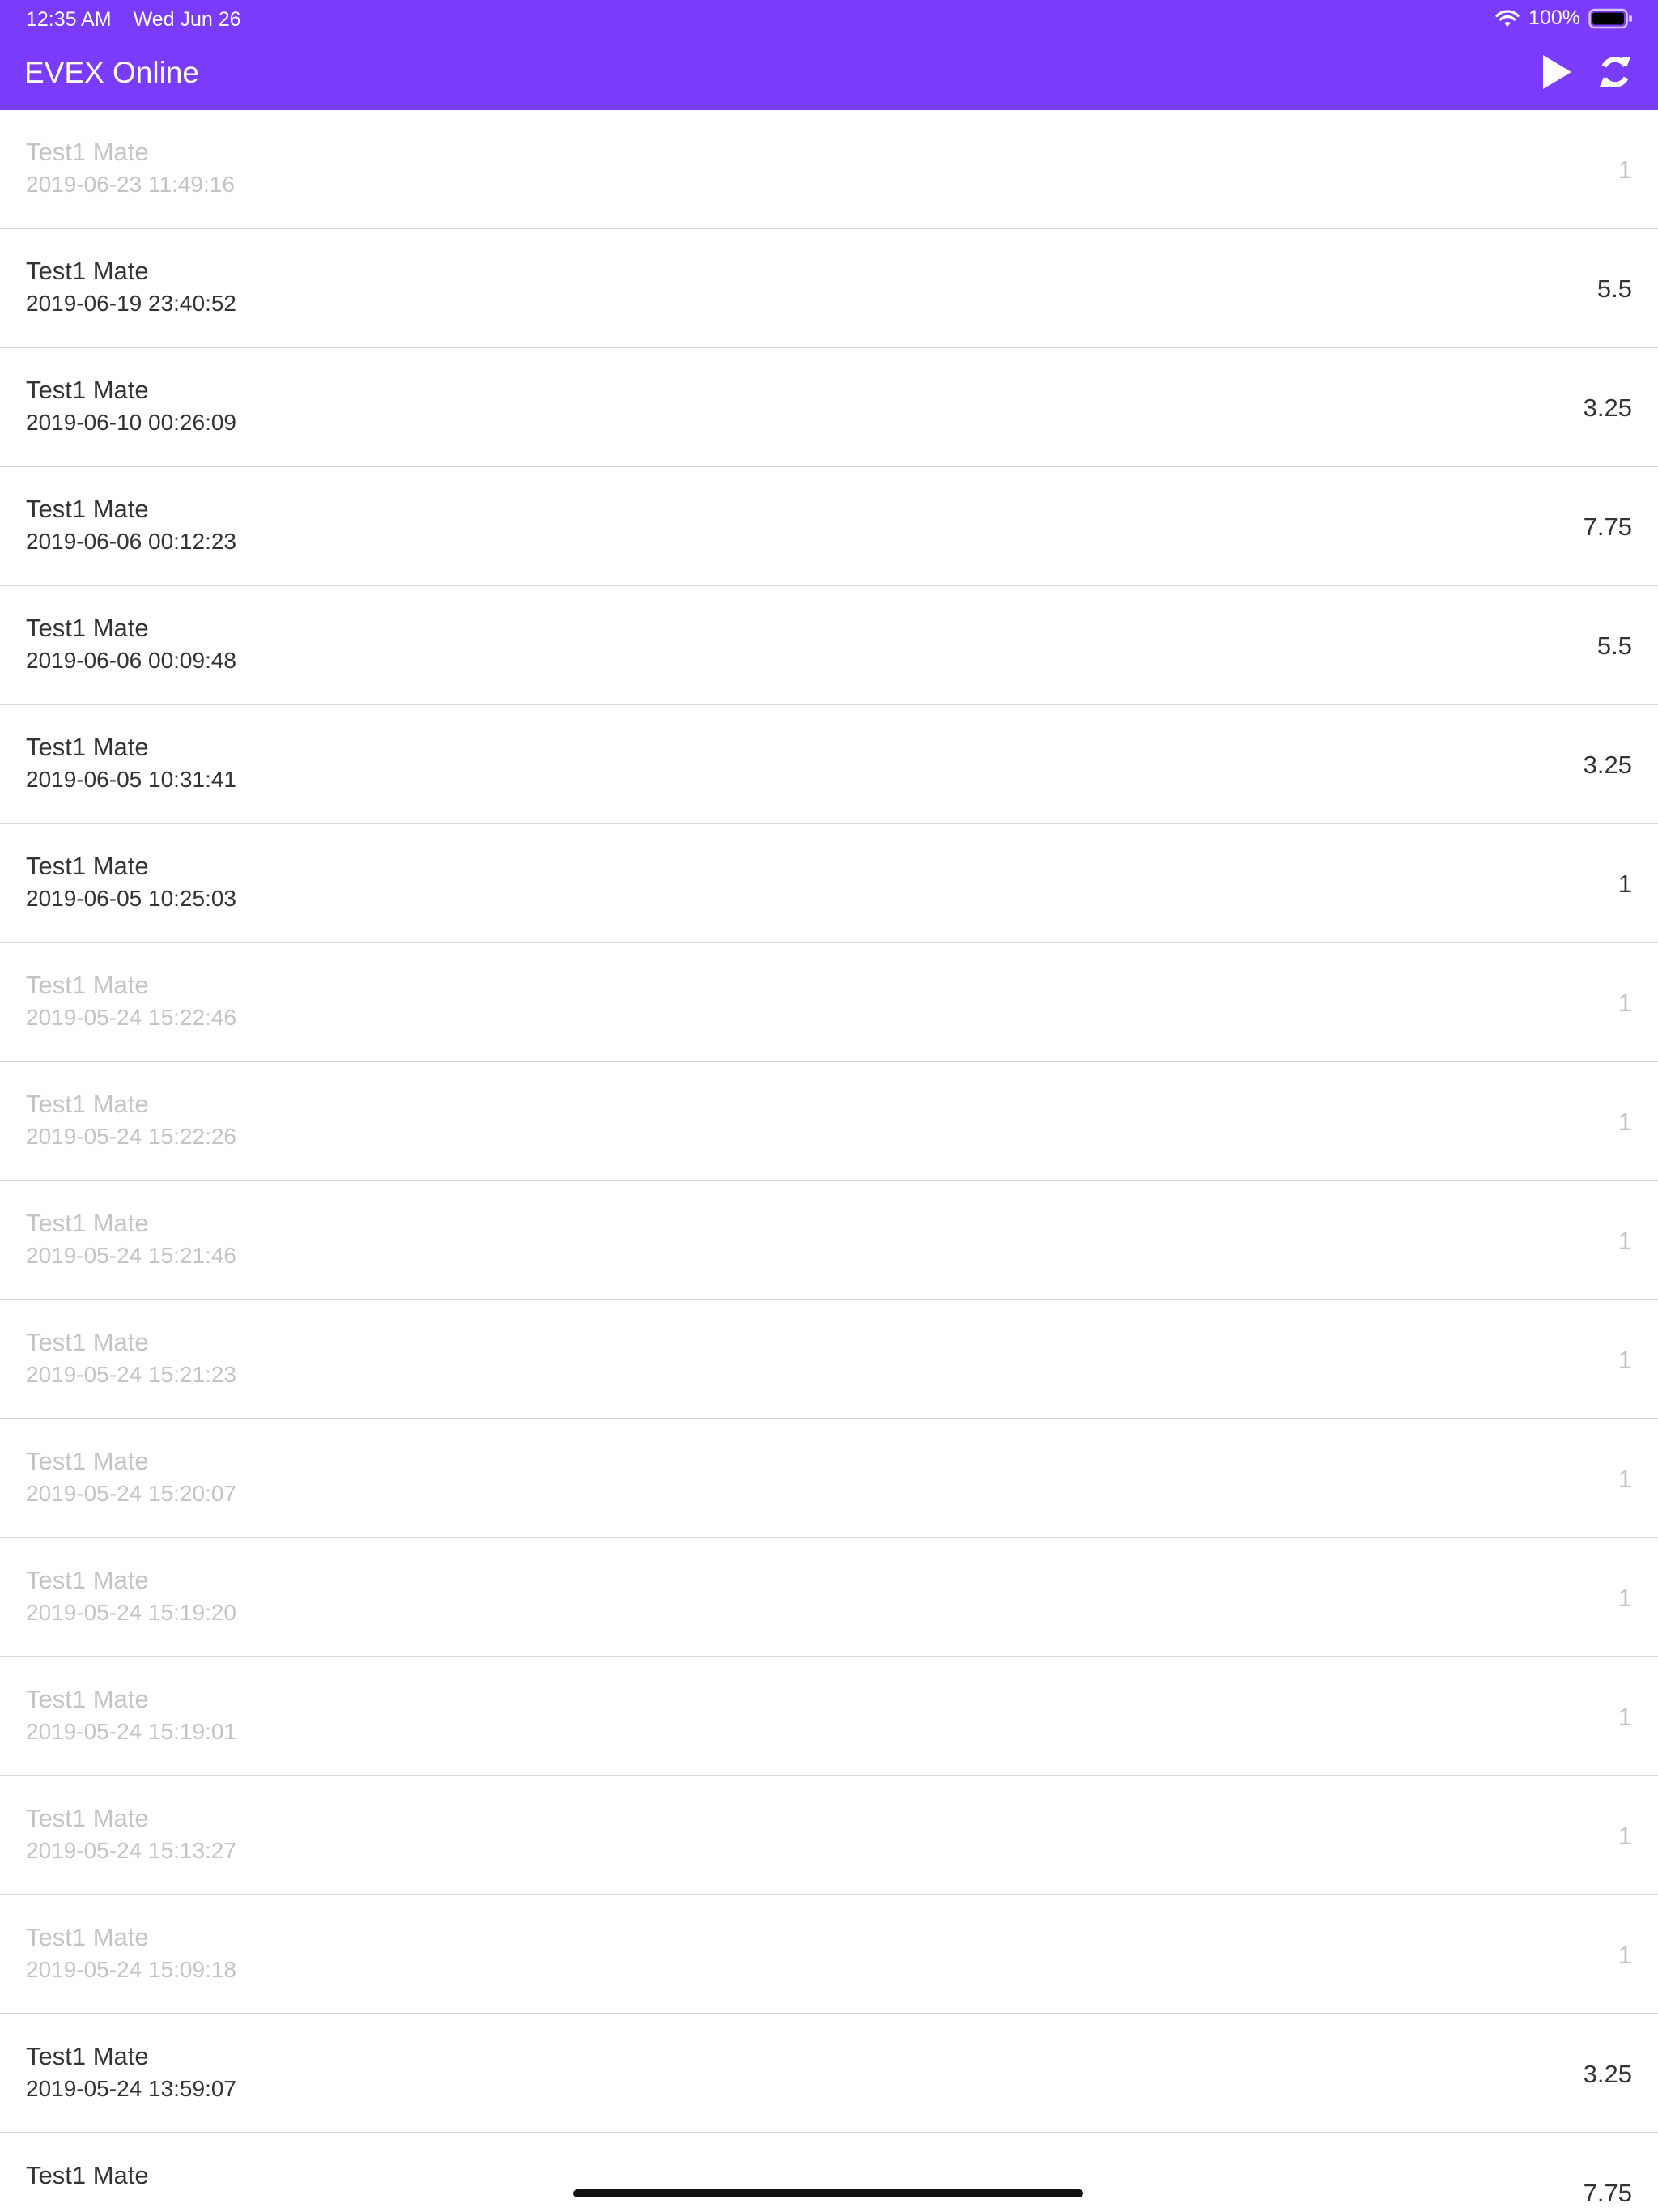 The image size is (1658, 2212). Describe the element at coordinates (829, 884) in the screenshot. I see `list-item: Test1 Mate 2019-06-05 10:25:03 1` at that location.